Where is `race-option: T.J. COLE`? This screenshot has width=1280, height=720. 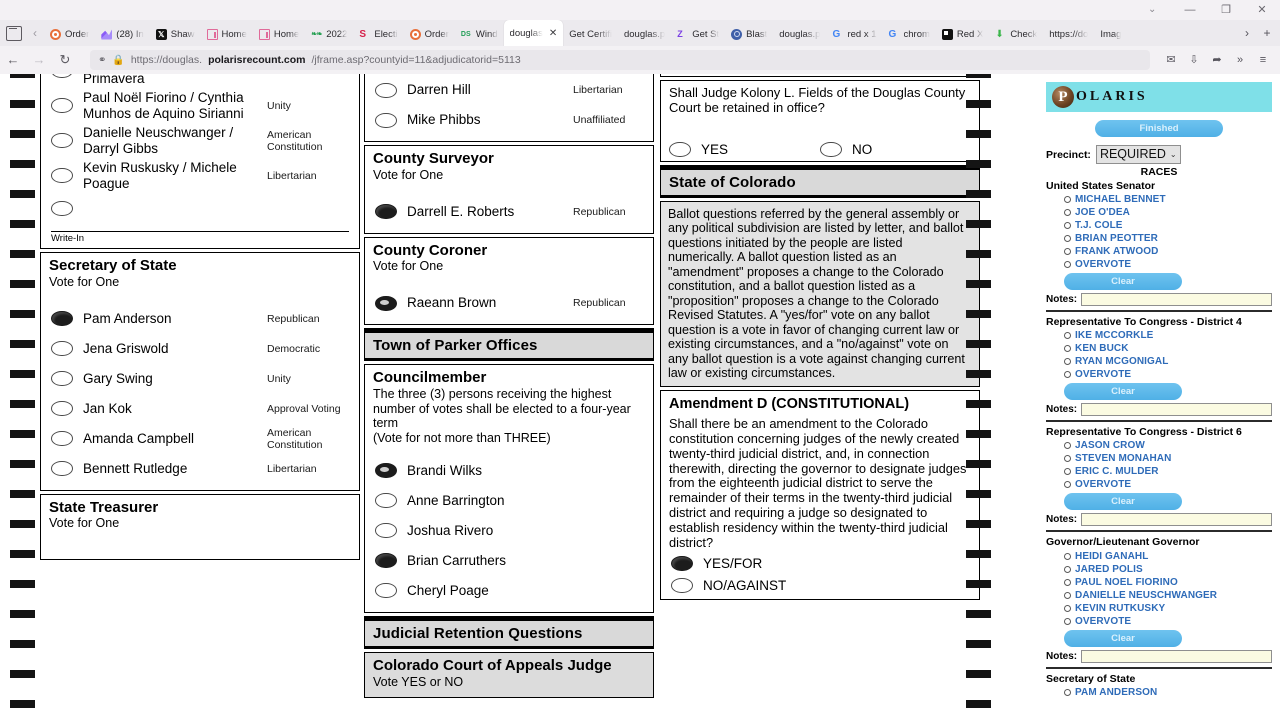 race-option: T.J. COLE is located at coordinates (1159, 225).